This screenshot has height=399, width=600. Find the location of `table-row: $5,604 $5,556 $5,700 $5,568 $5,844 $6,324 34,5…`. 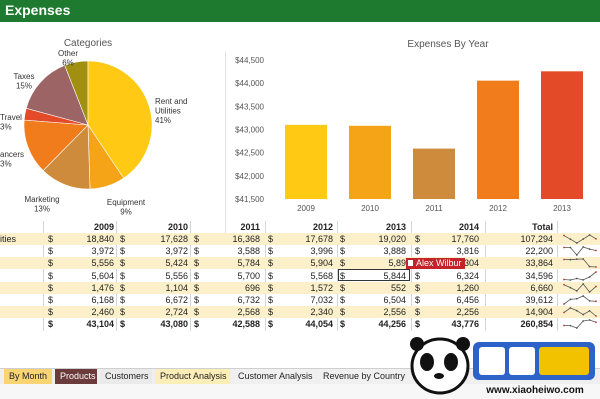

table-row: $5,604 $5,556 $5,700 $5,568 $5,844 $6,324 34,5… is located at coordinates (300, 276).